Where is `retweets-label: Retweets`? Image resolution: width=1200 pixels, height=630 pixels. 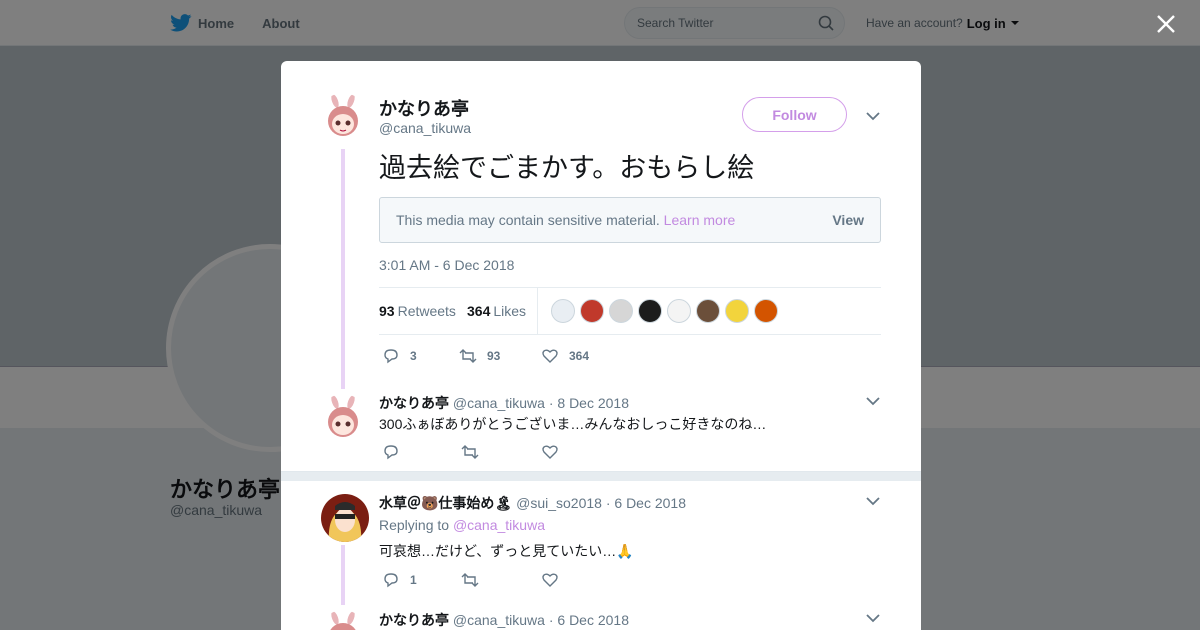
retweets-label: Retweets is located at coordinates (426, 311).